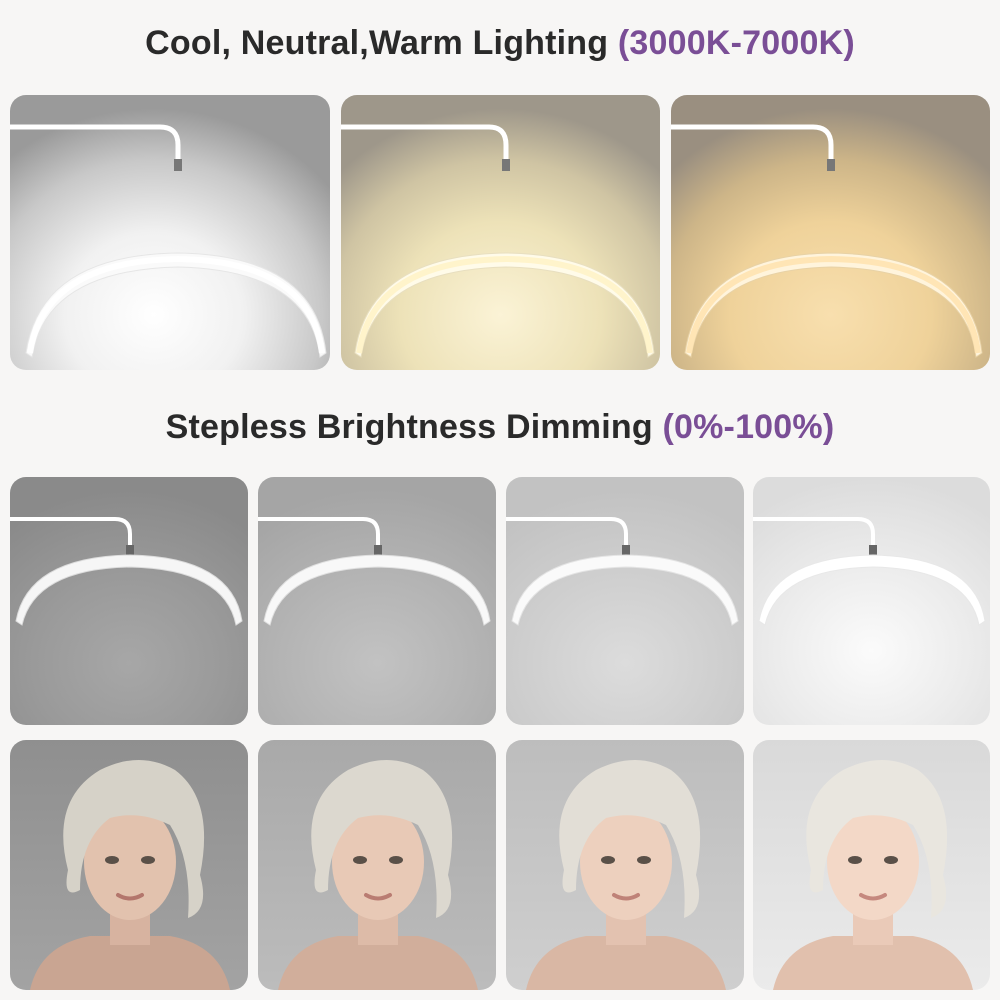 This screenshot has width=1000, height=1000. I want to click on brightness-heading-main: Stepless Brightness Dimming, so click(409, 427).